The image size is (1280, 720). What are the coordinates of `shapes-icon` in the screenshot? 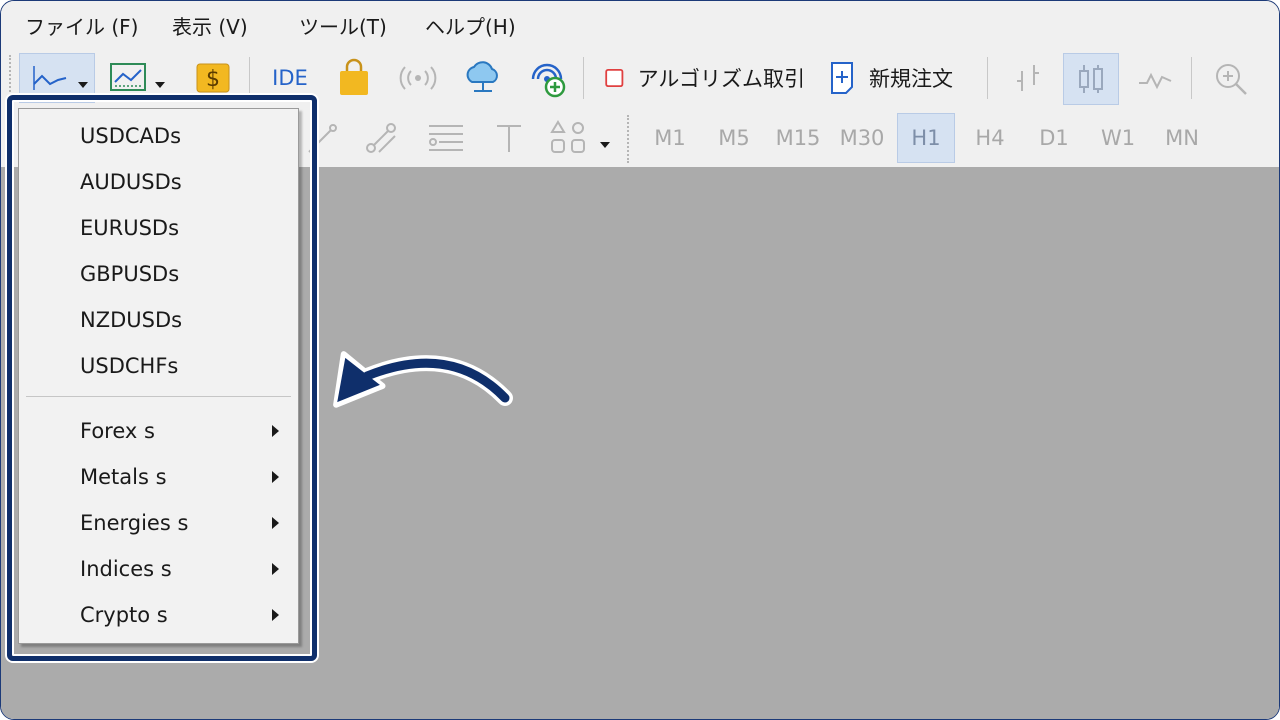 It's located at (580, 136).